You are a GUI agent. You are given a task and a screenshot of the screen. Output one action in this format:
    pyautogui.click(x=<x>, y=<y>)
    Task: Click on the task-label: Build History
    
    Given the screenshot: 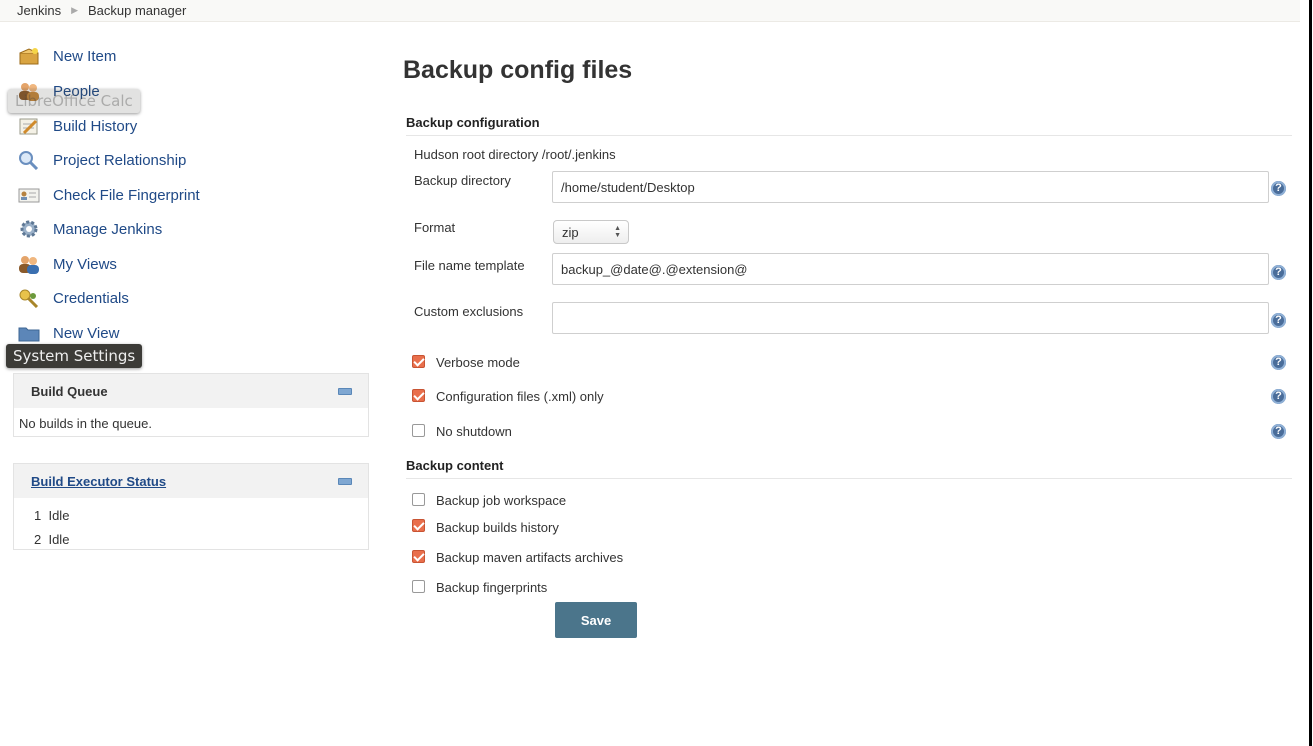 What is the action you would take?
    pyautogui.click(x=95, y=126)
    